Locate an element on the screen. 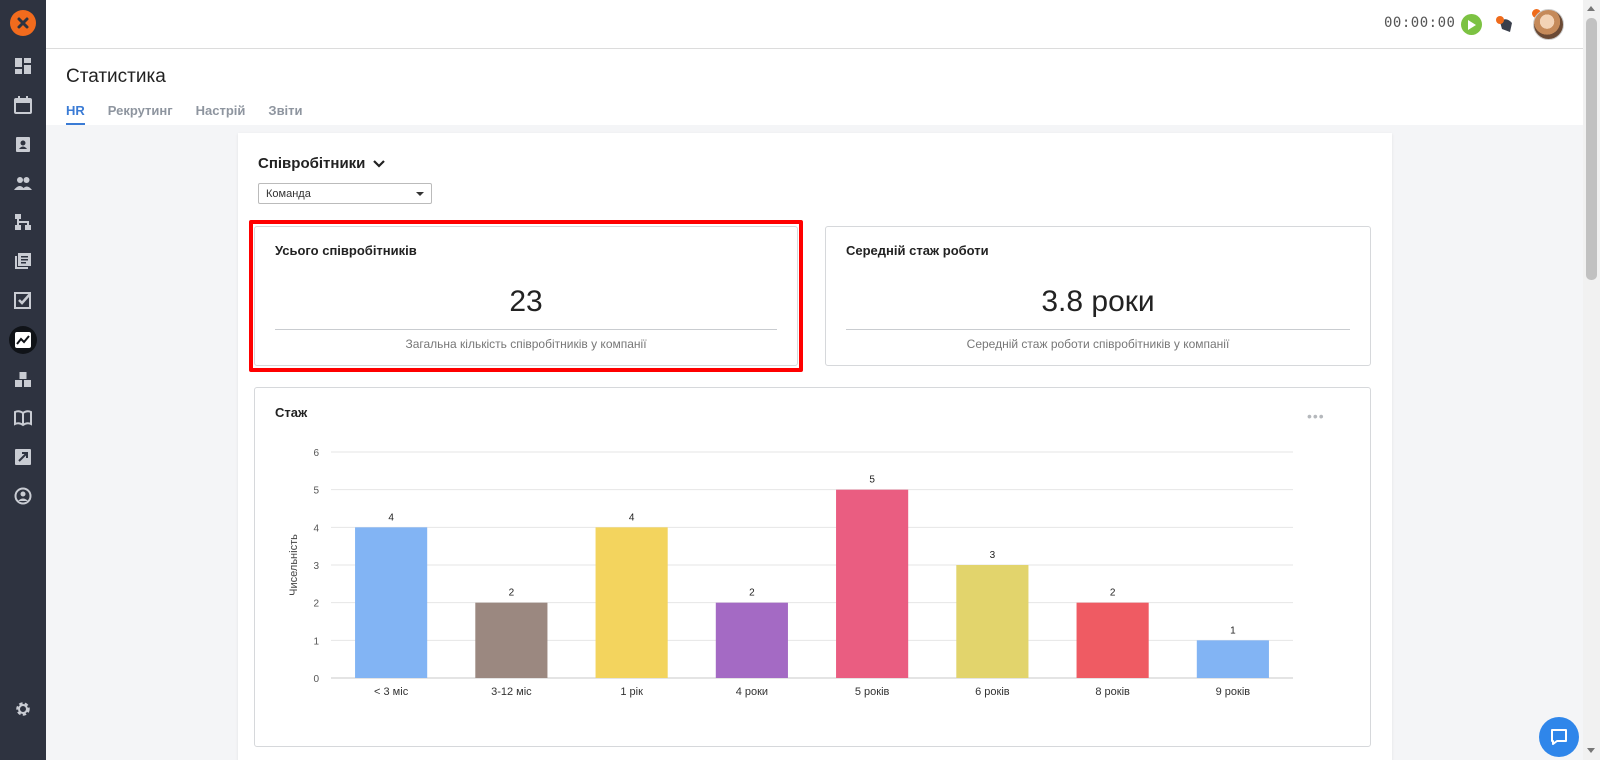 This screenshot has height=760, width=1600. knowledge-base-icon is located at coordinates (23, 418).